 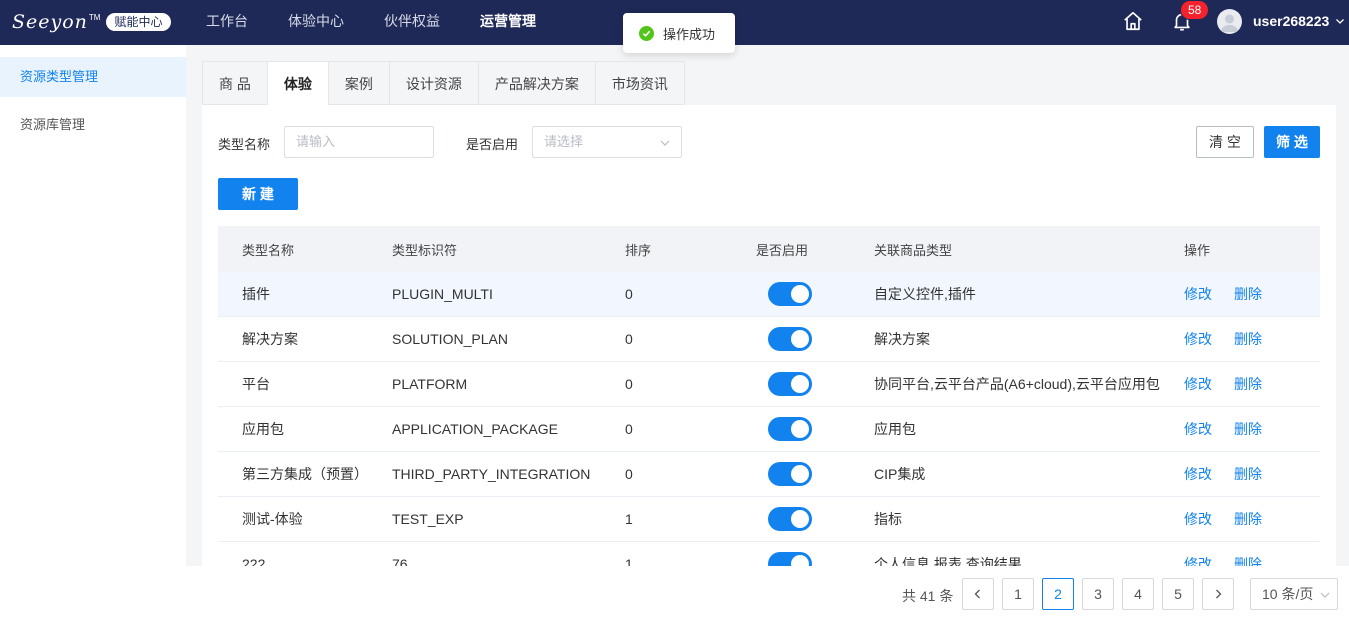 What do you see at coordinates (138, 22) in the screenshot?
I see `logo-badge: 赋能中心` at bounding box center [138, 22].